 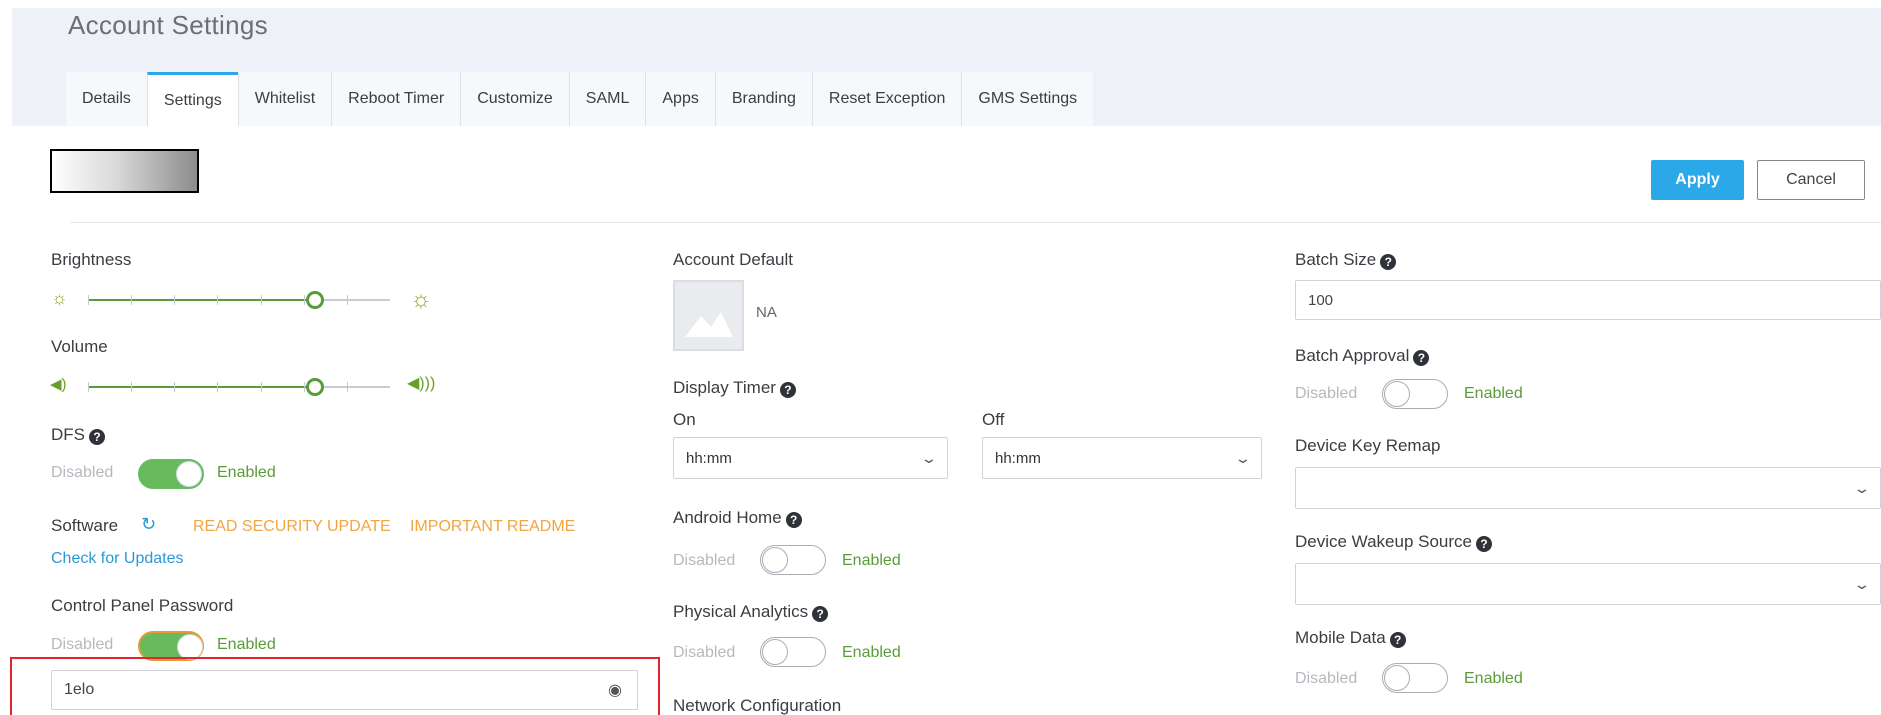 I want to click on important-readme-link: IMPORTANT README, so click(x=492, y=527).